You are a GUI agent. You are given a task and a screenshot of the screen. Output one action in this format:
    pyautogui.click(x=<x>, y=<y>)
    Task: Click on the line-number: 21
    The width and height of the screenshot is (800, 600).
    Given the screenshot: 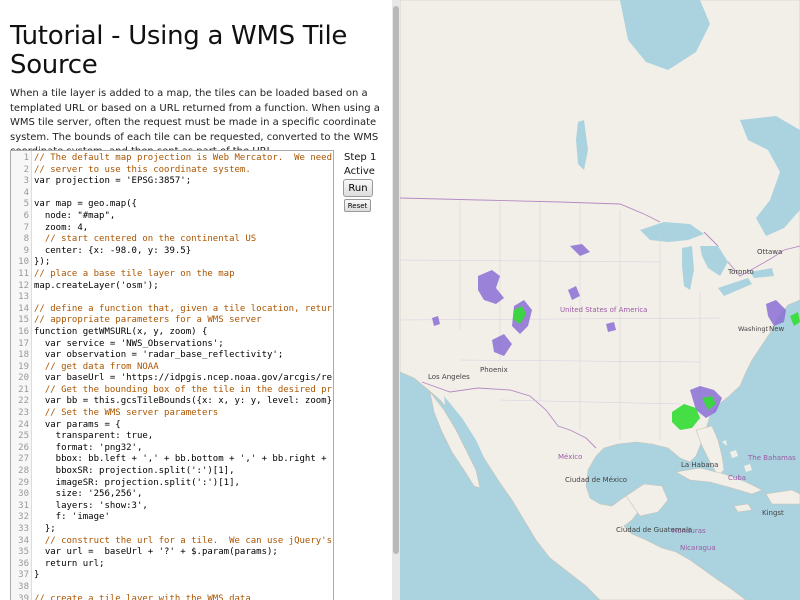 What is the action you would take?
    pyautogui.click(x=23, y=389)
    